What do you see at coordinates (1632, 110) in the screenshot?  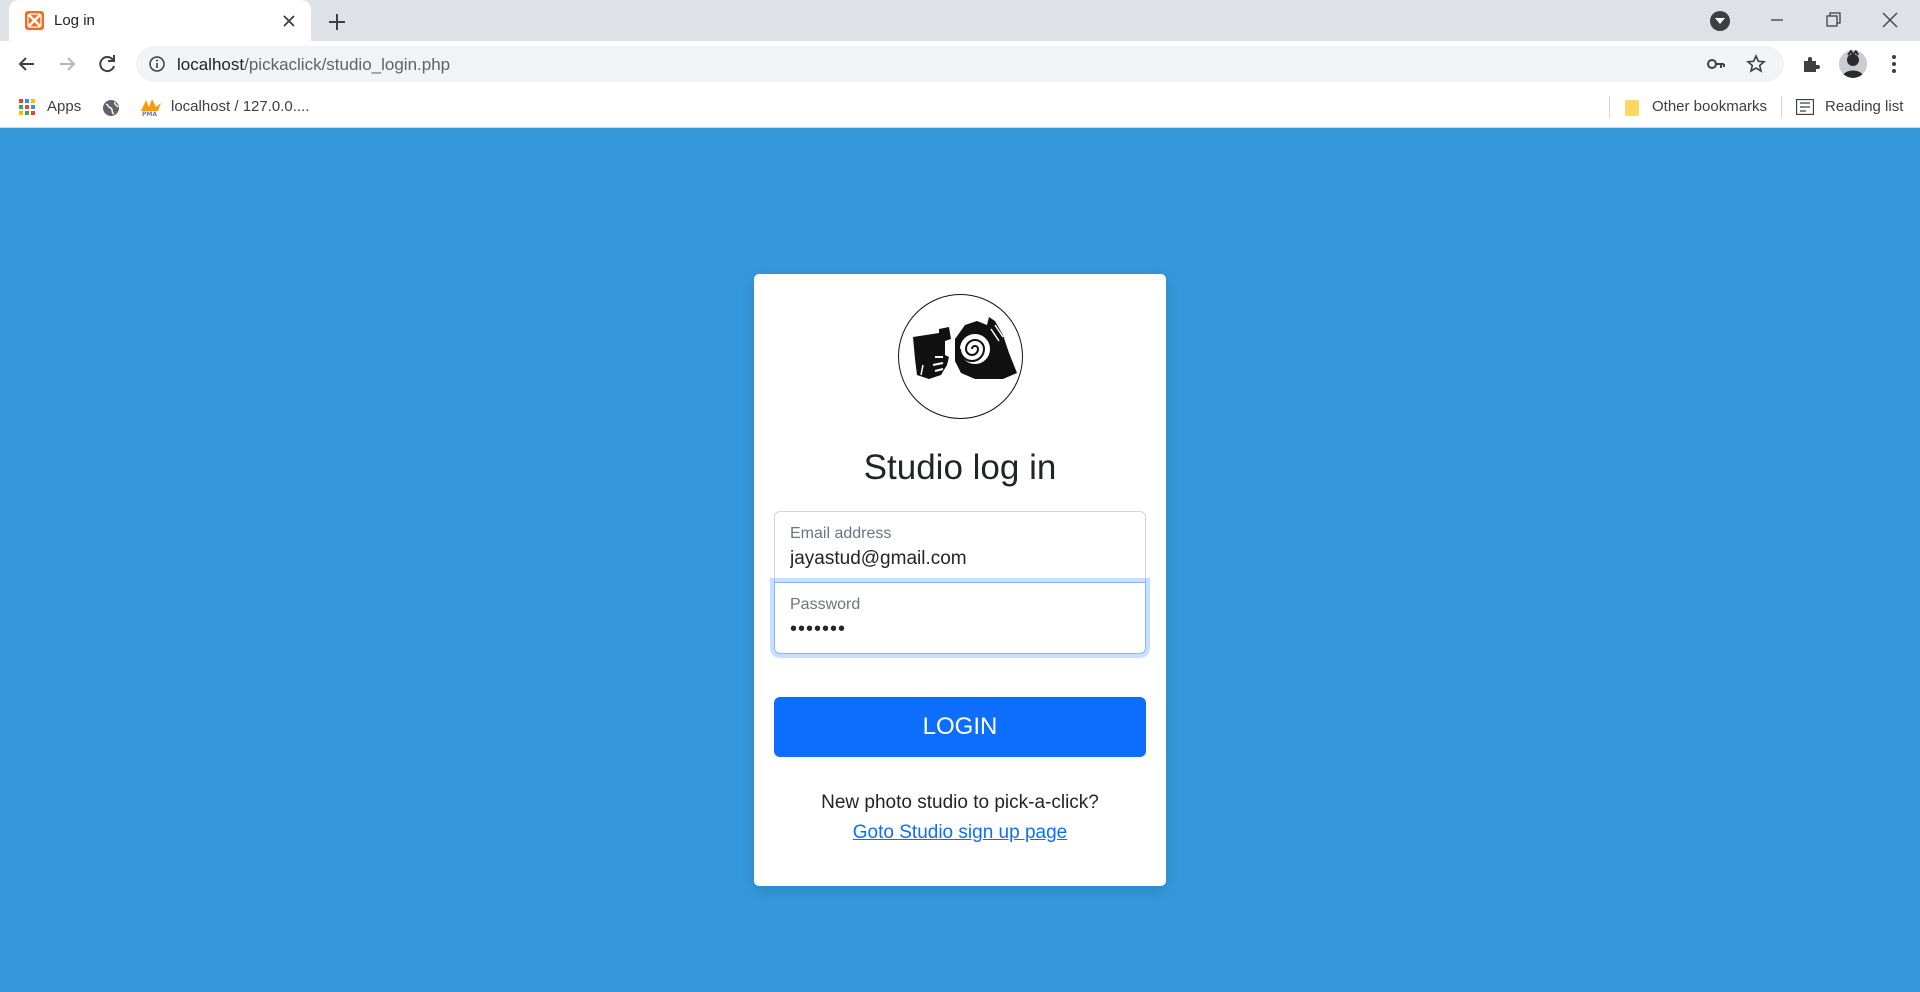 I see `folder-icon` at bounding box center [1632, 110].